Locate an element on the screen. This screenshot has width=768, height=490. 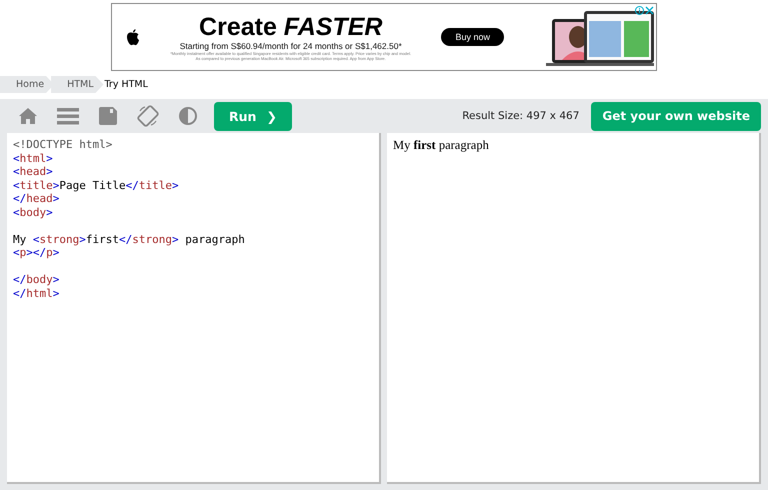
buy-now-button: Buy now is located at coordinates (472, 37).